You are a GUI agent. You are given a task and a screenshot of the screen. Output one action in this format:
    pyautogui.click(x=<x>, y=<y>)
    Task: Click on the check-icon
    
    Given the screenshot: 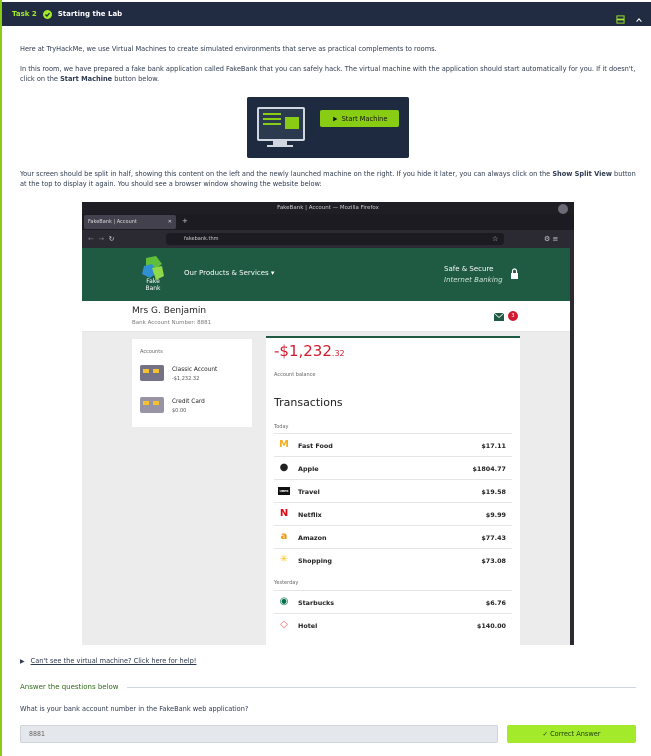 What is the action you would take?
    pyautogui.click(x=47, y=14)
    